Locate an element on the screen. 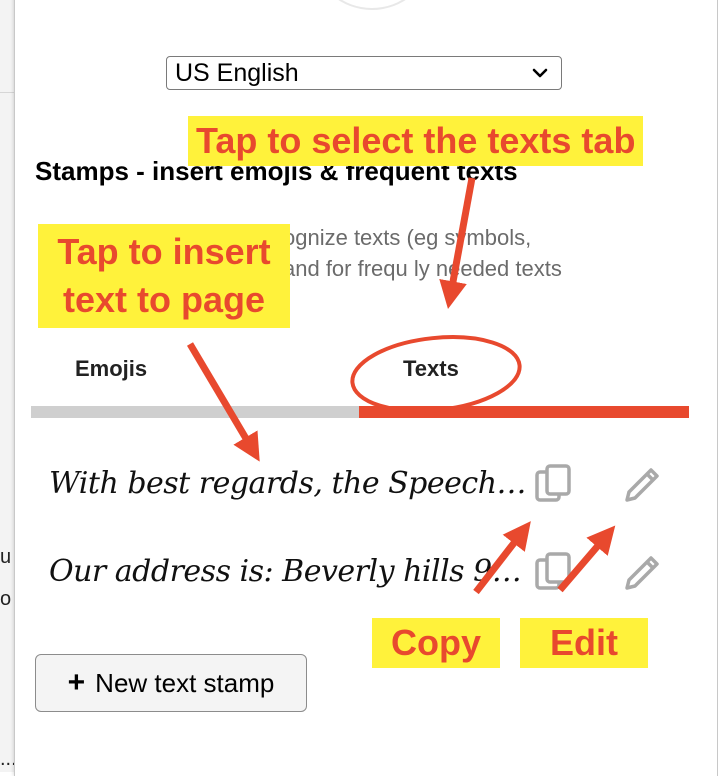 The image size is (718, 776). callout-copy: Copy is located at coordinates (436, 643).